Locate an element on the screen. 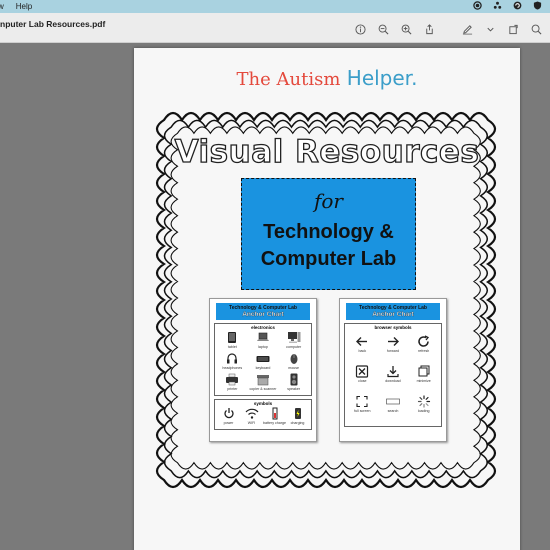 This screenshot has width=550, height=550. shield-icon is located at coordinates (537, 5).